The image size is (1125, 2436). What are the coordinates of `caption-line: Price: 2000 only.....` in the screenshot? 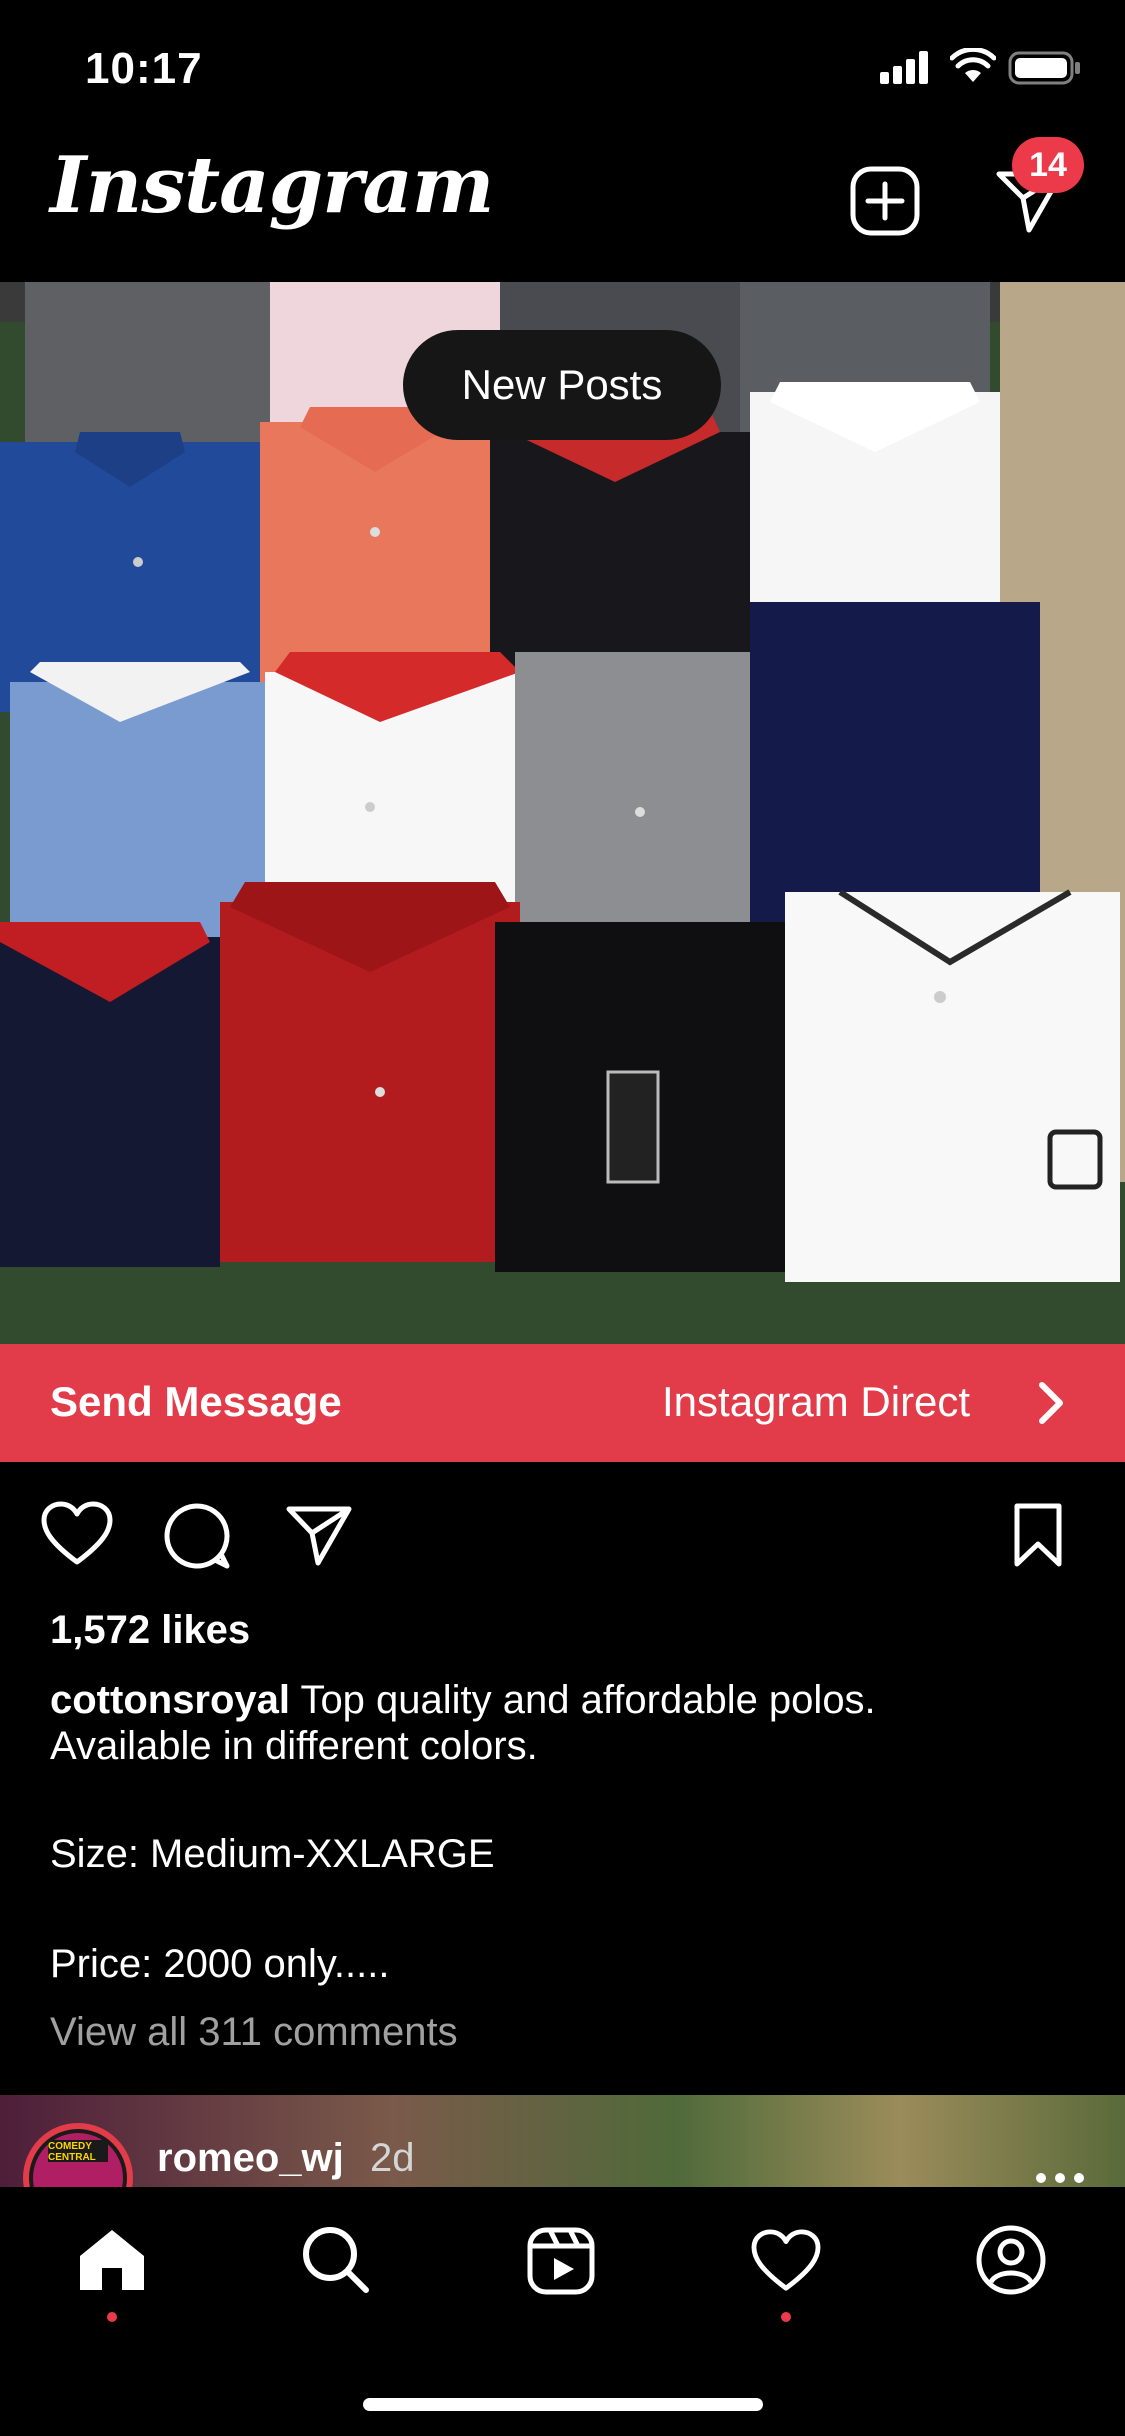 It's located at (220, 1964).